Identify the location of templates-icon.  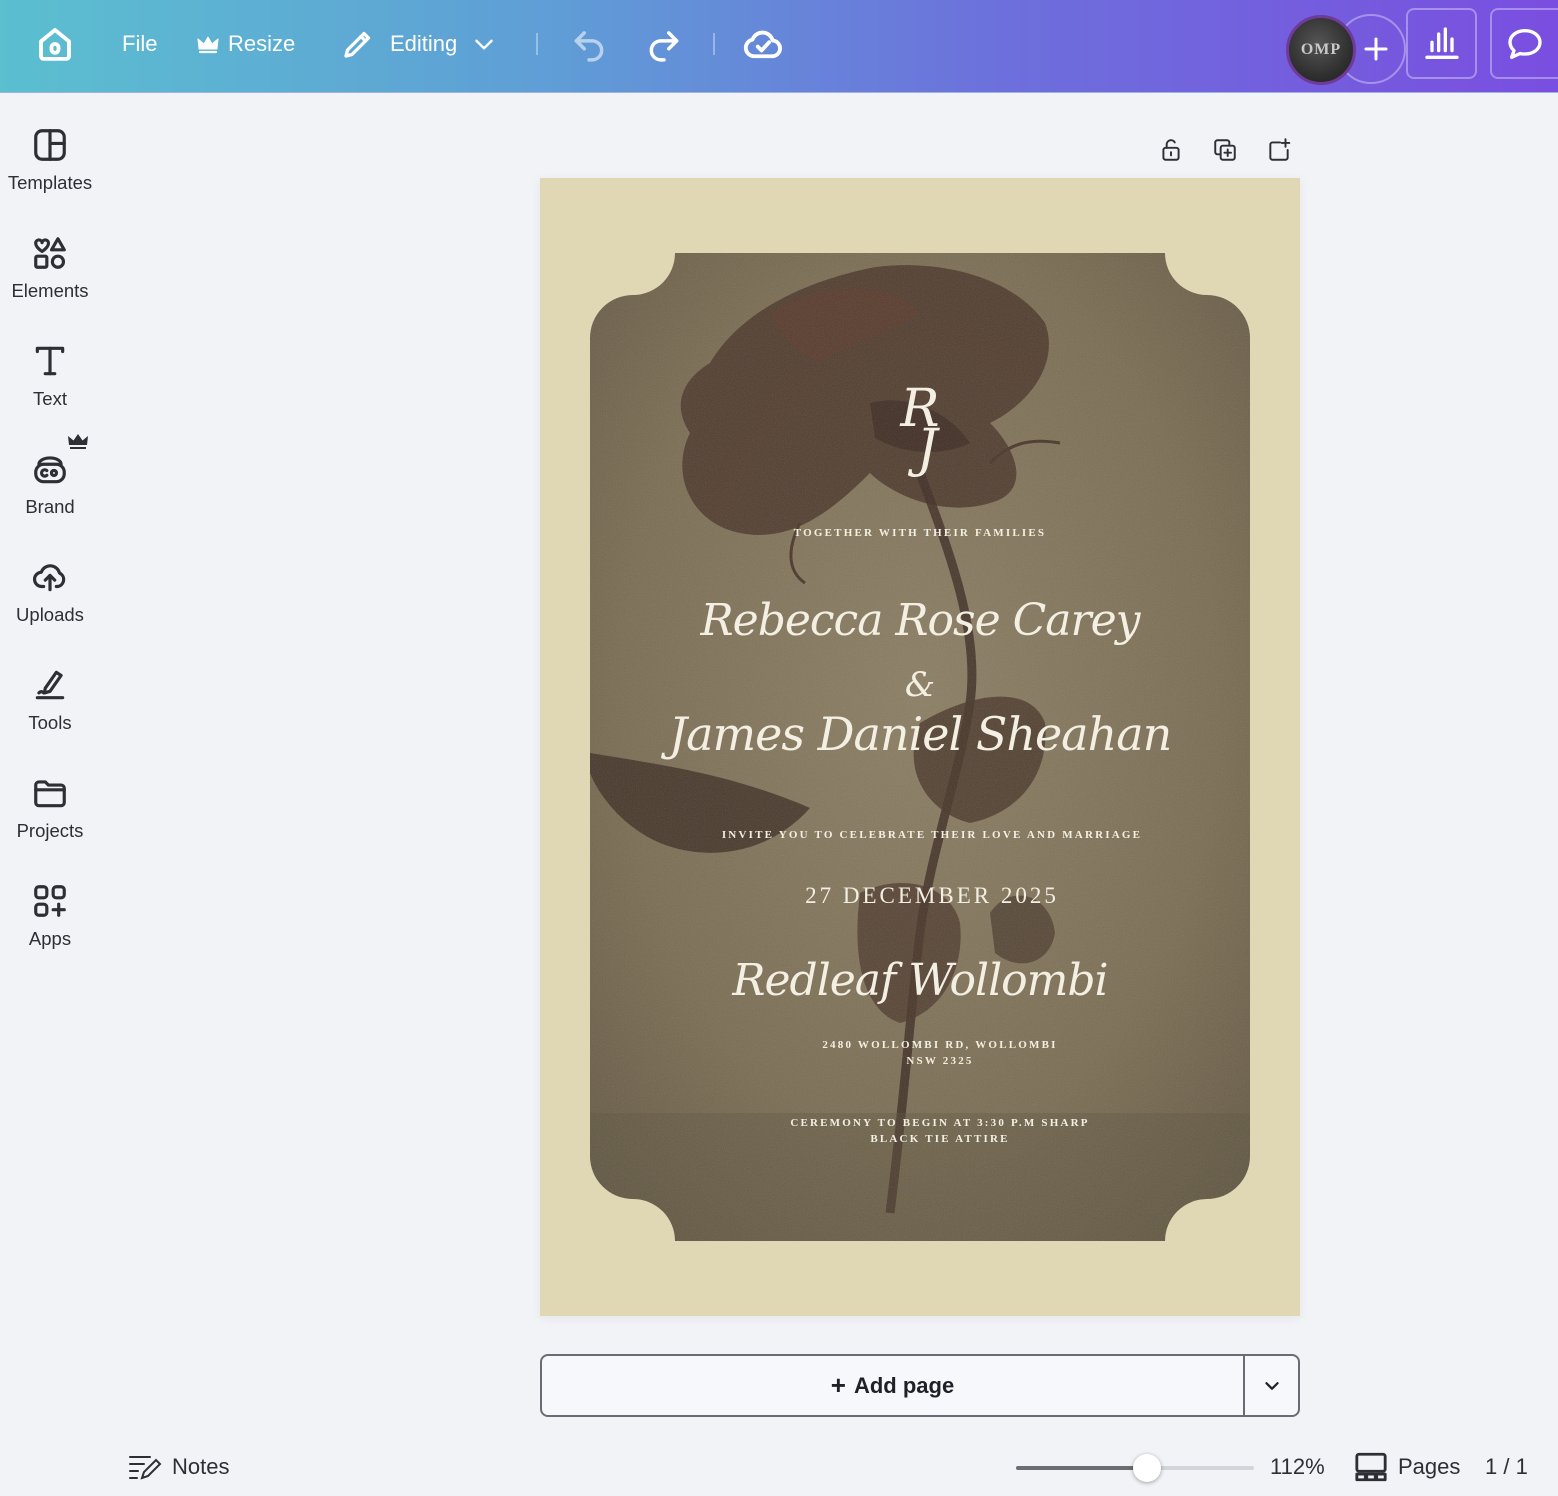
(50, 145).